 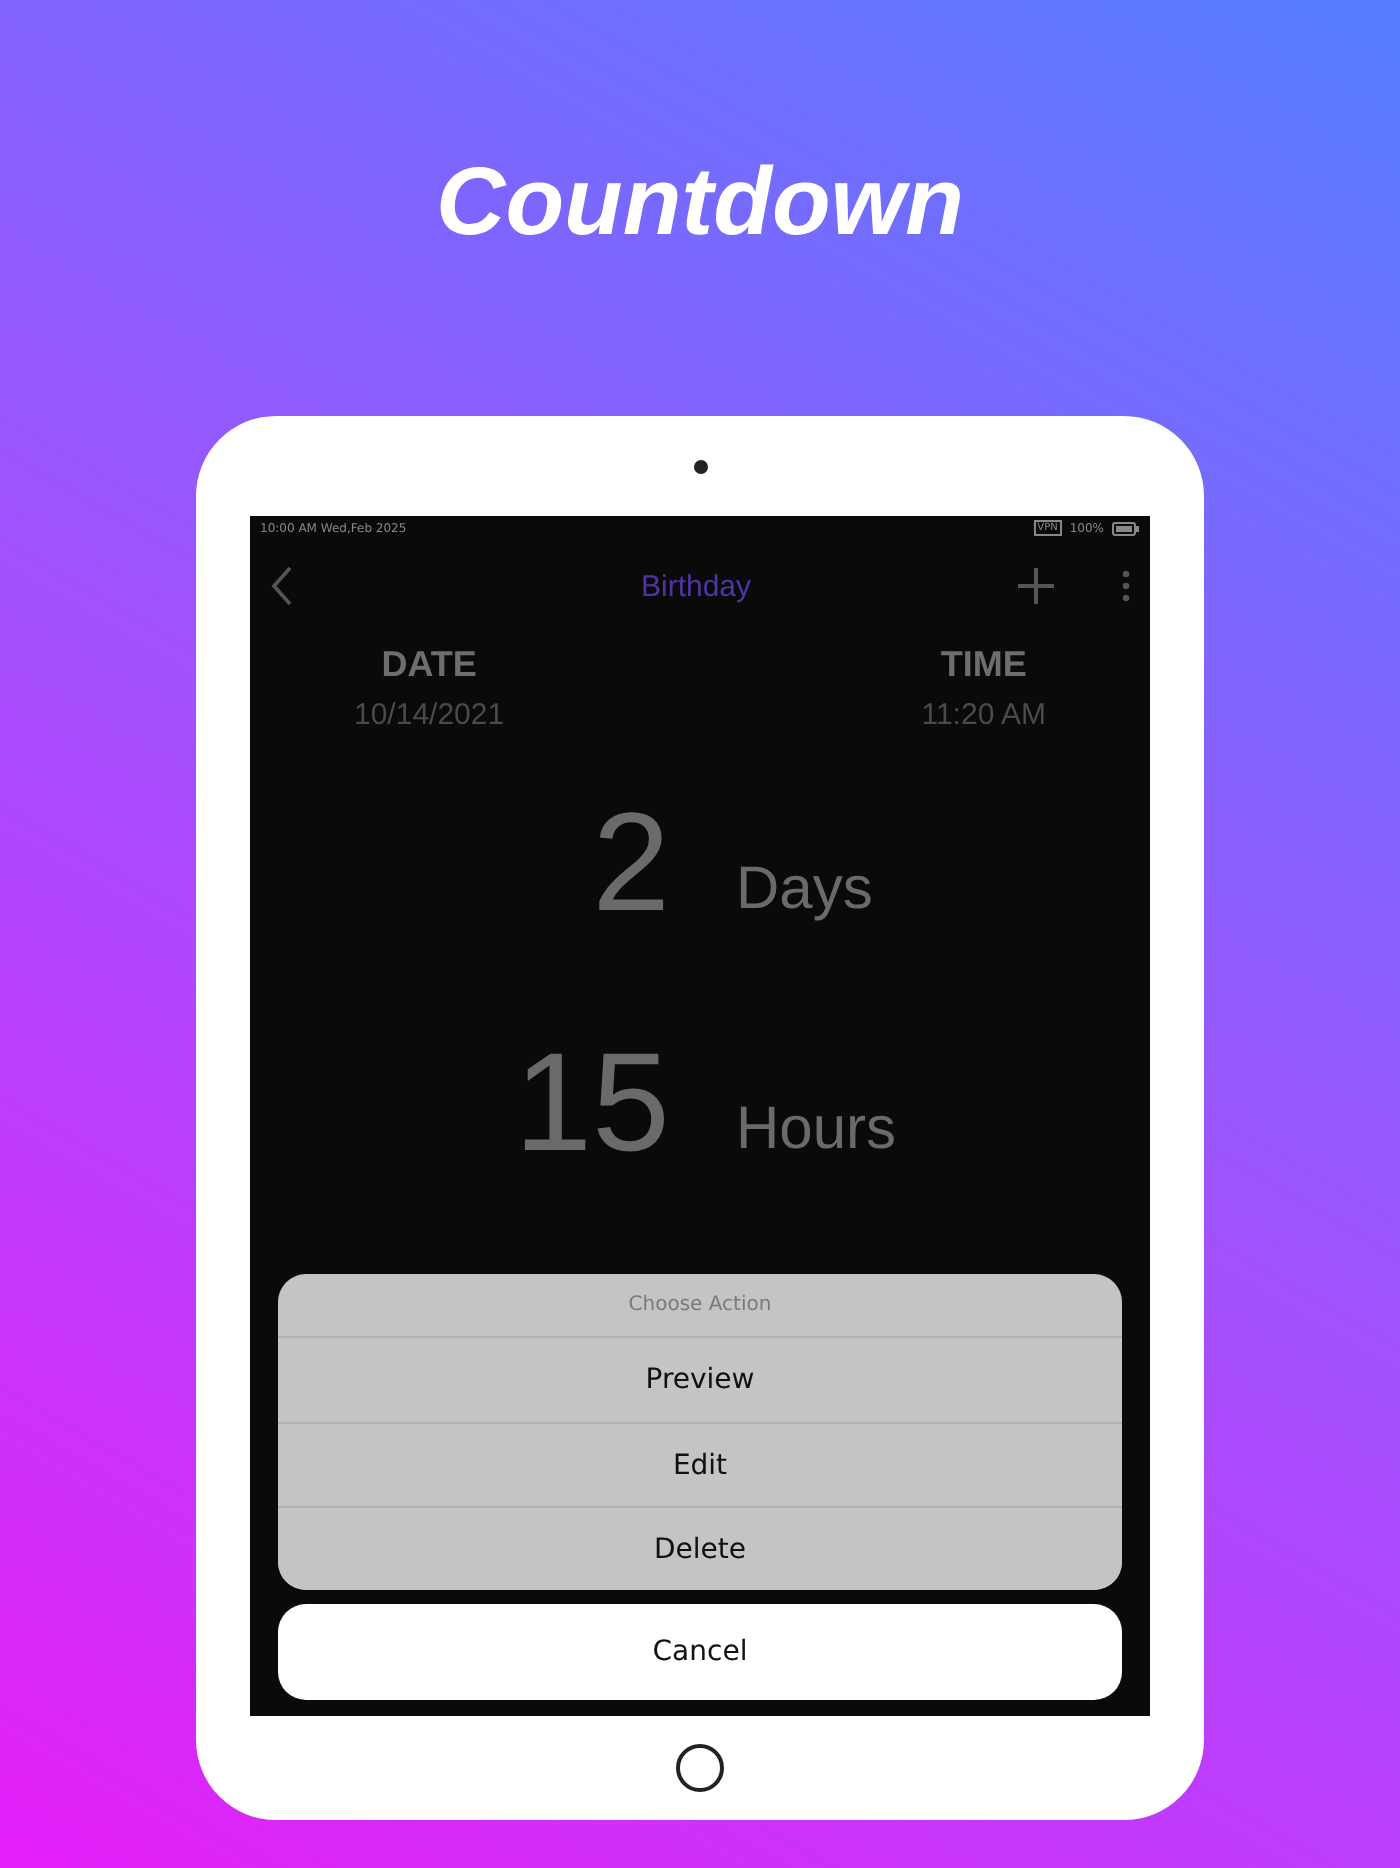 I want to click on home-button, so click(x=700, y=1768).